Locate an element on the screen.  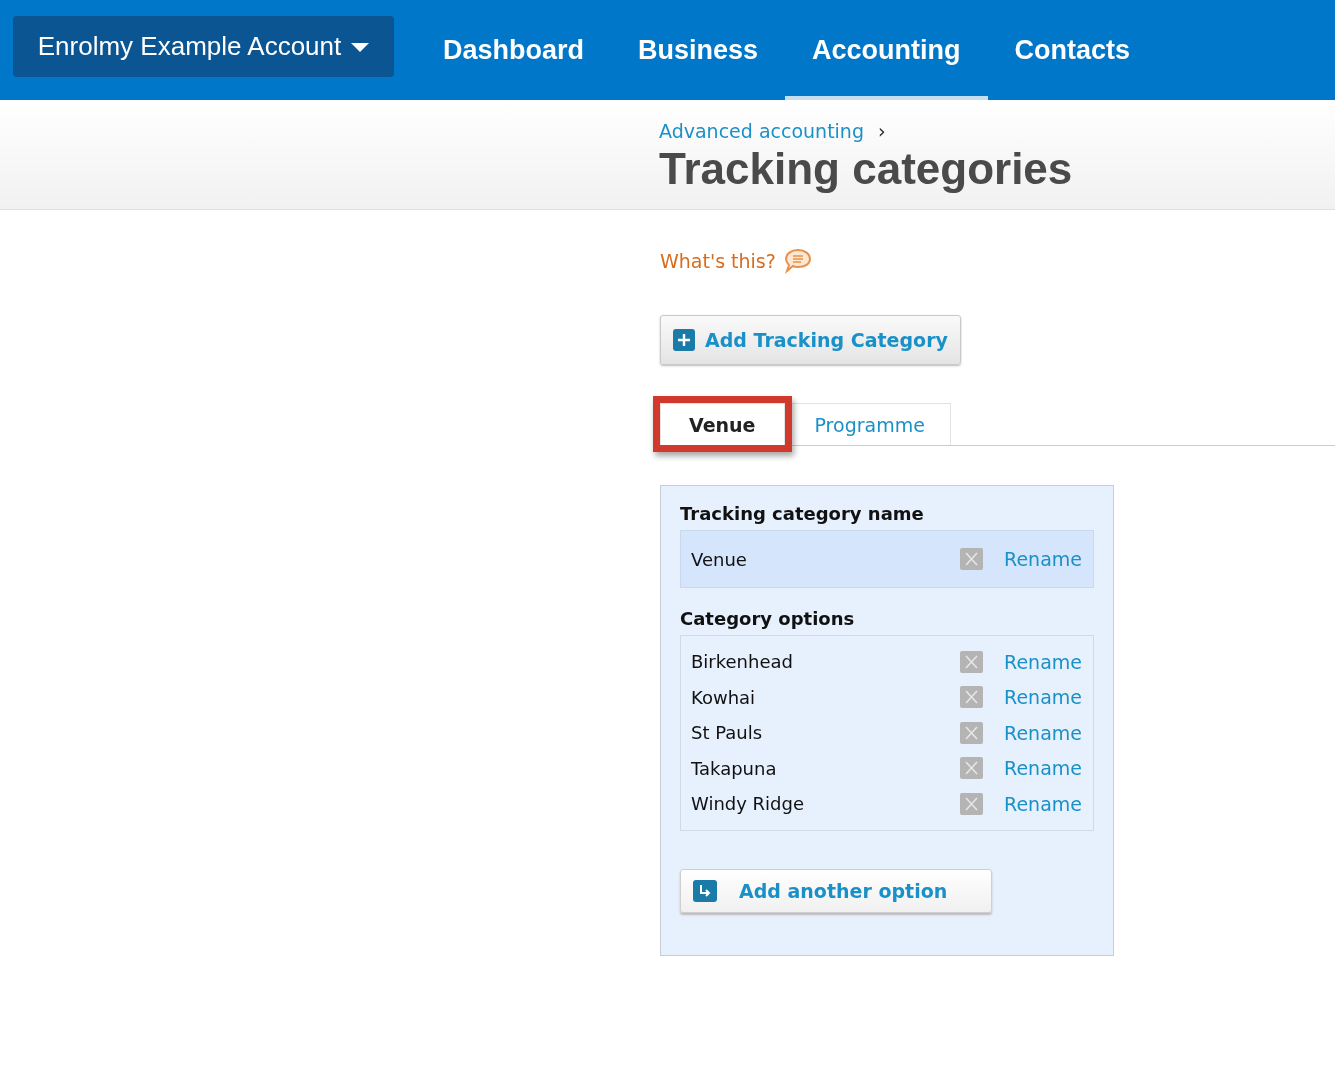
caret-icon is located at coordinates (360, 47).